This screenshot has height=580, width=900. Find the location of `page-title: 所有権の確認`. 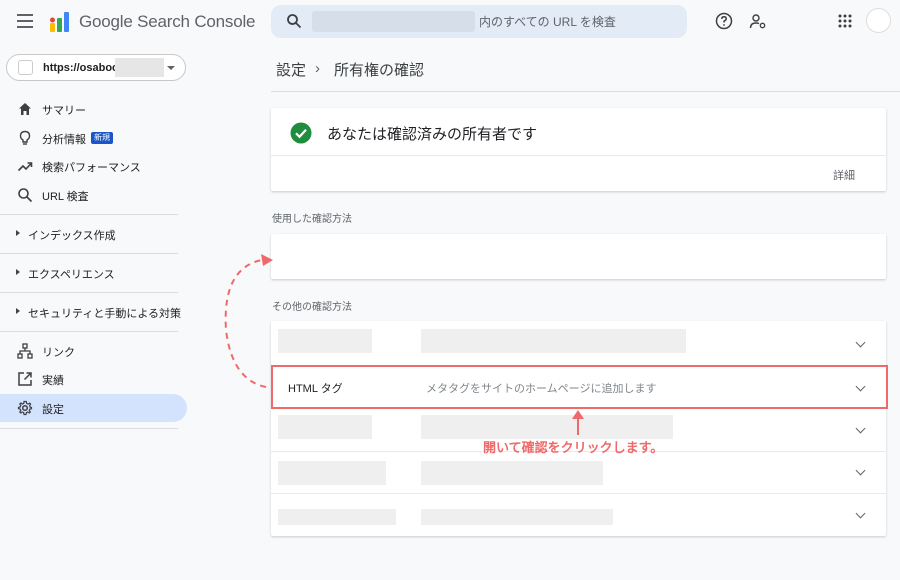

page-title: 所有権の確認 is located at coordinates (379, 70).